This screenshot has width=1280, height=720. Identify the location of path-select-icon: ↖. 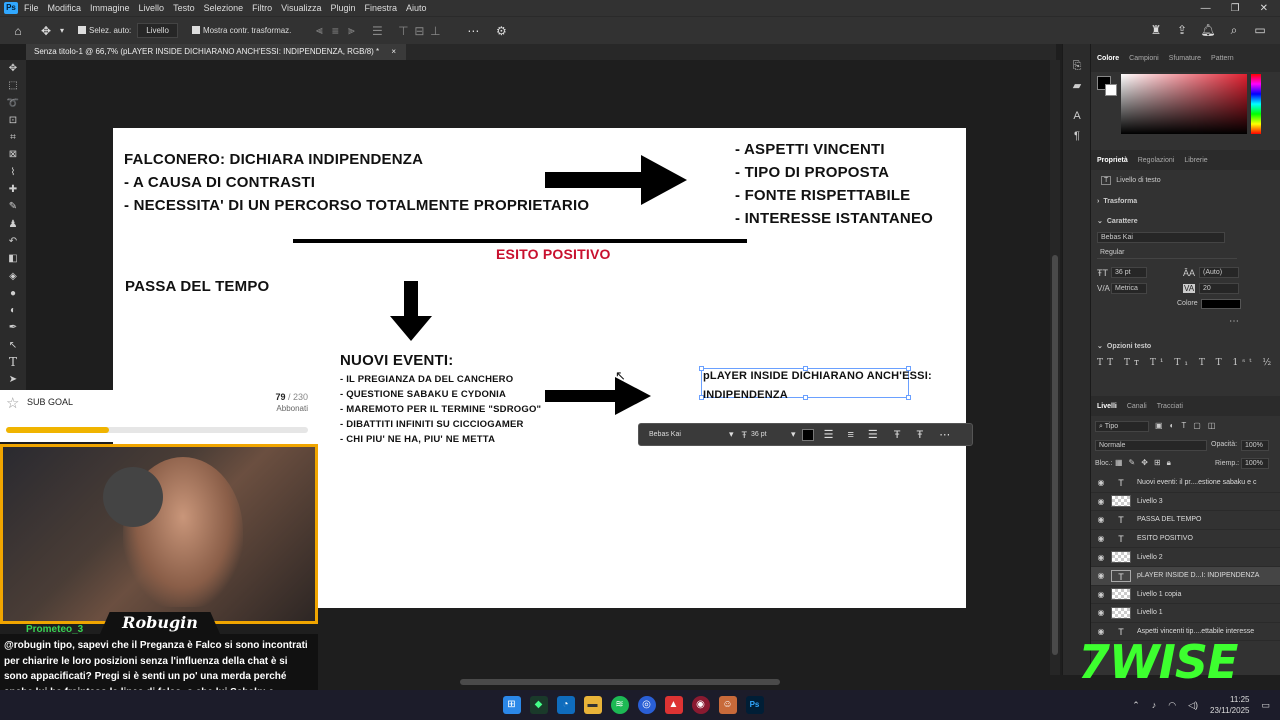
(13, 345).